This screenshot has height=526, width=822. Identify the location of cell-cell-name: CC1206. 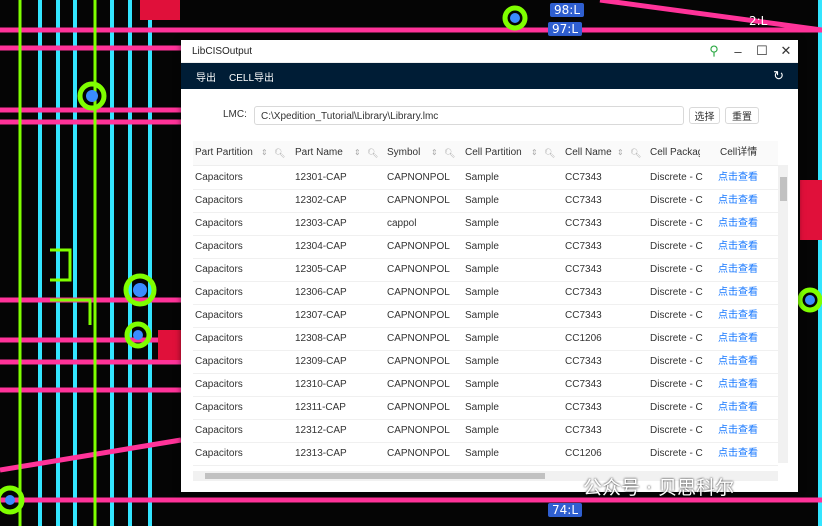
(583, 453).